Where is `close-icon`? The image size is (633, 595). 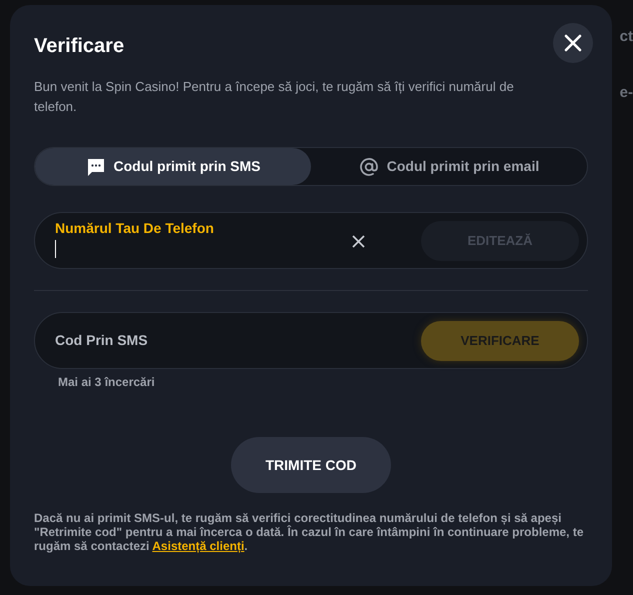 close-icon is located at coordinates (573, 43).